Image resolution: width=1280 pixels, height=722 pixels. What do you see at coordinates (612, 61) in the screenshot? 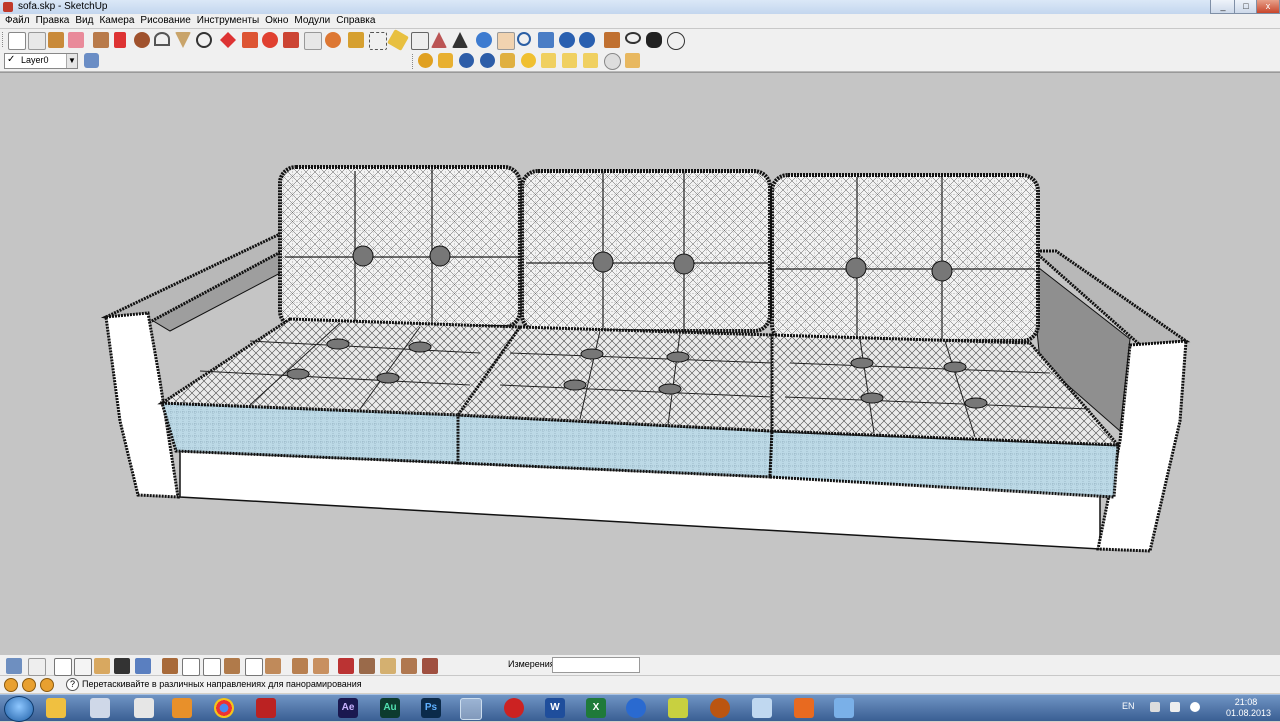
I see `sphere-icon` at bounding box center [612, 61].